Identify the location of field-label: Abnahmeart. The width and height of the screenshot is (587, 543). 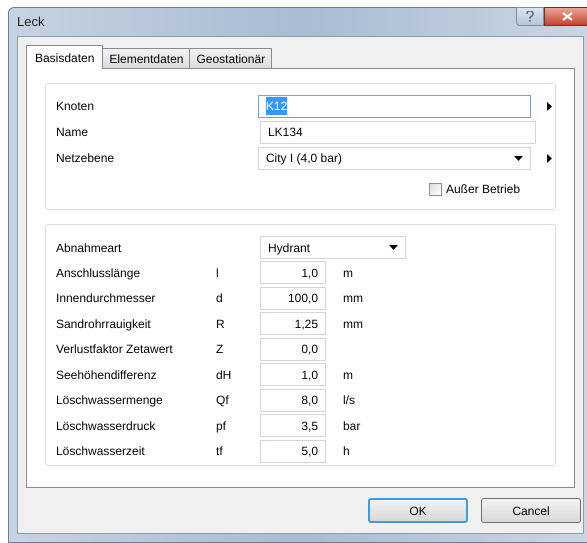
(89, 248).